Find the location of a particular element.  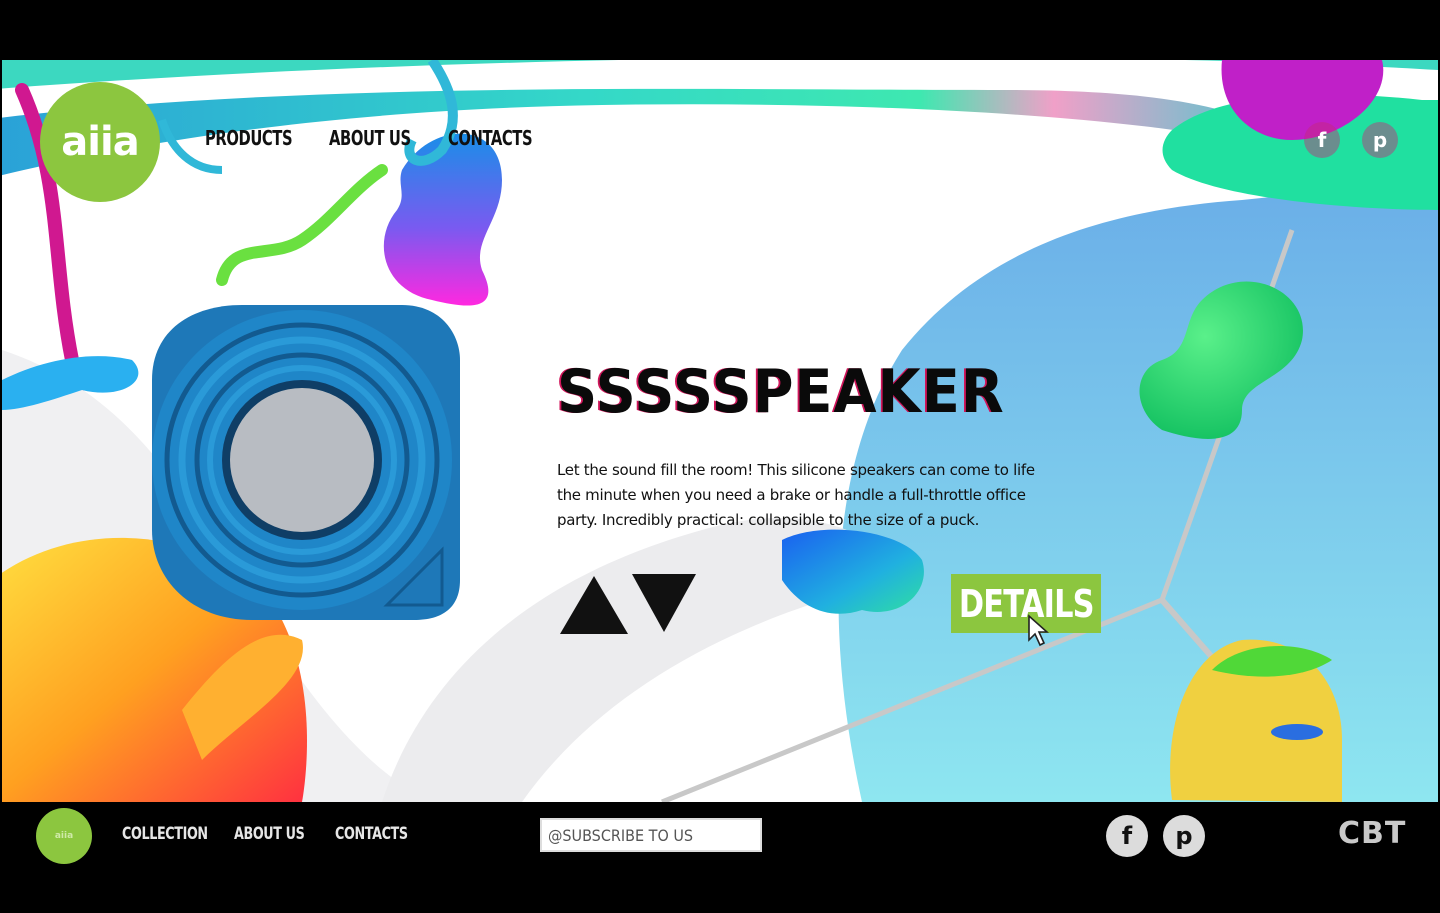

footer-pinterest-icon: p is located at coordinates (1184, 836).